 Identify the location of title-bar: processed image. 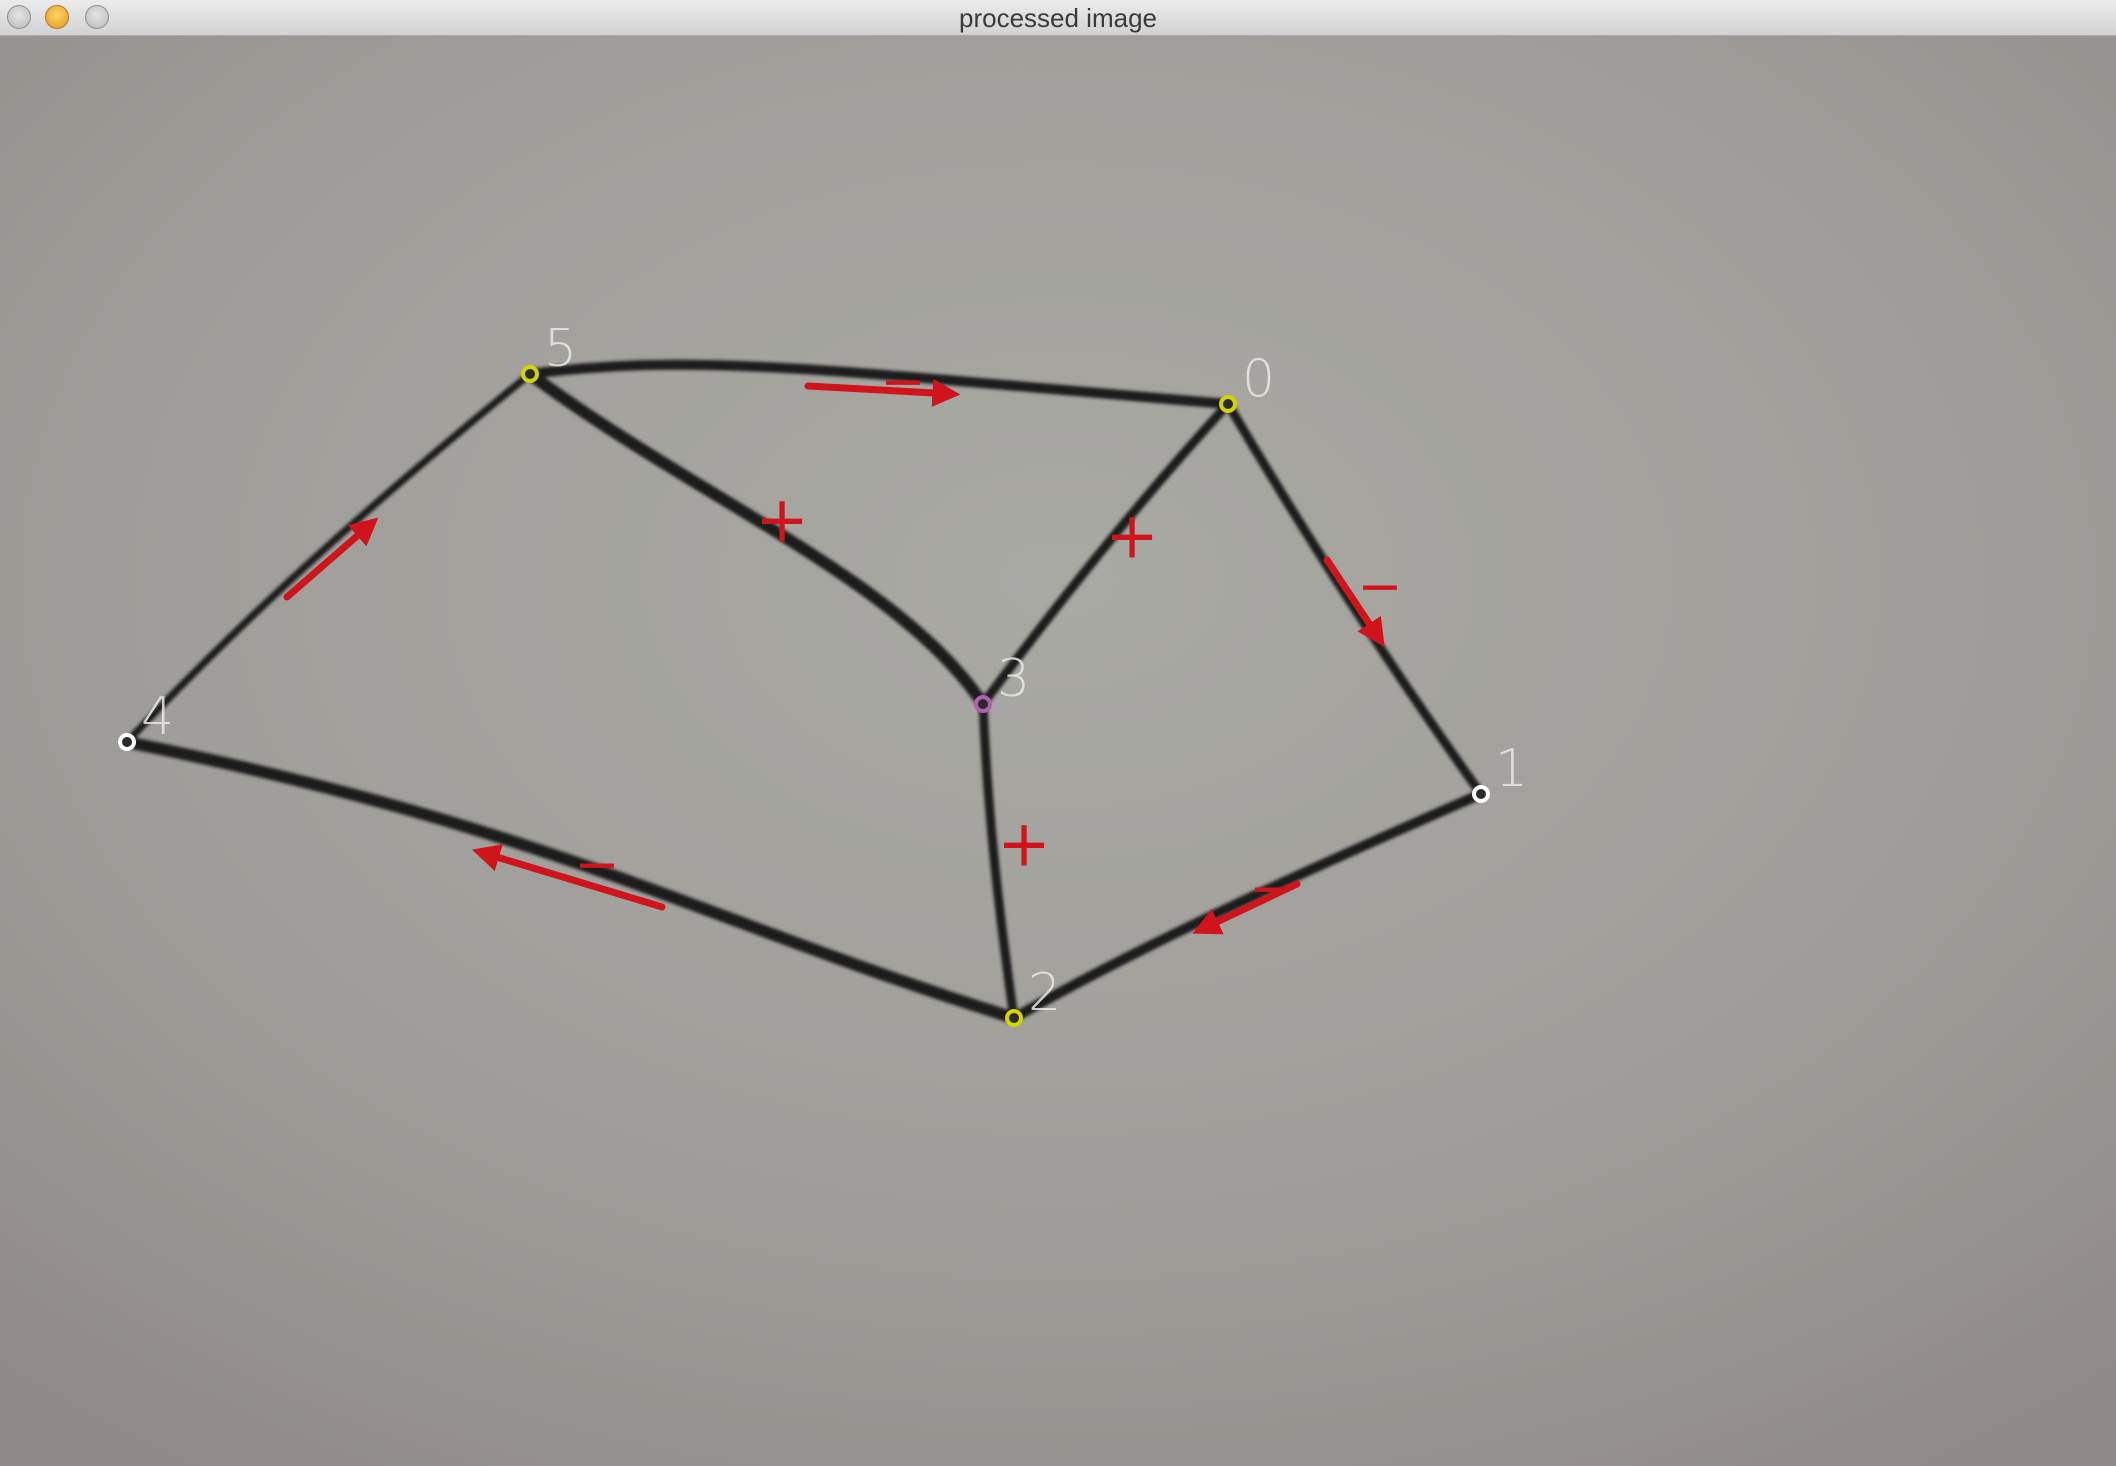
(1058, 18).